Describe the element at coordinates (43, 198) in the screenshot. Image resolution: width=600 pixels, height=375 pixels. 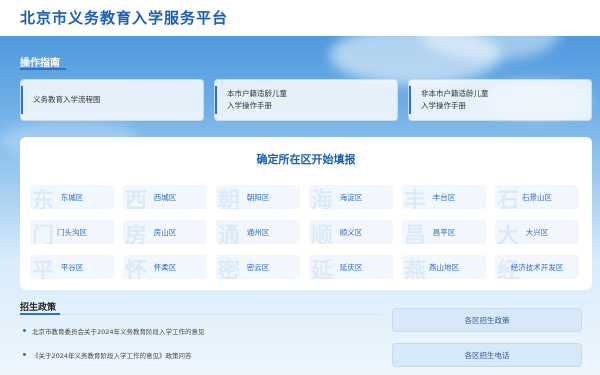
I see `district-watermark-char: 东` at that location.